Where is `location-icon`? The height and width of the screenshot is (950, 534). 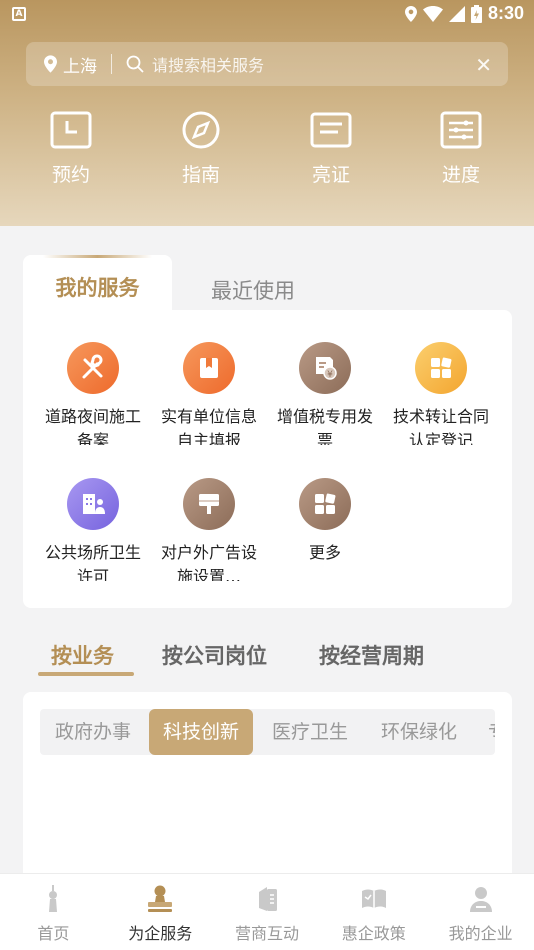 location-icon is located at coordinates (410, 13).